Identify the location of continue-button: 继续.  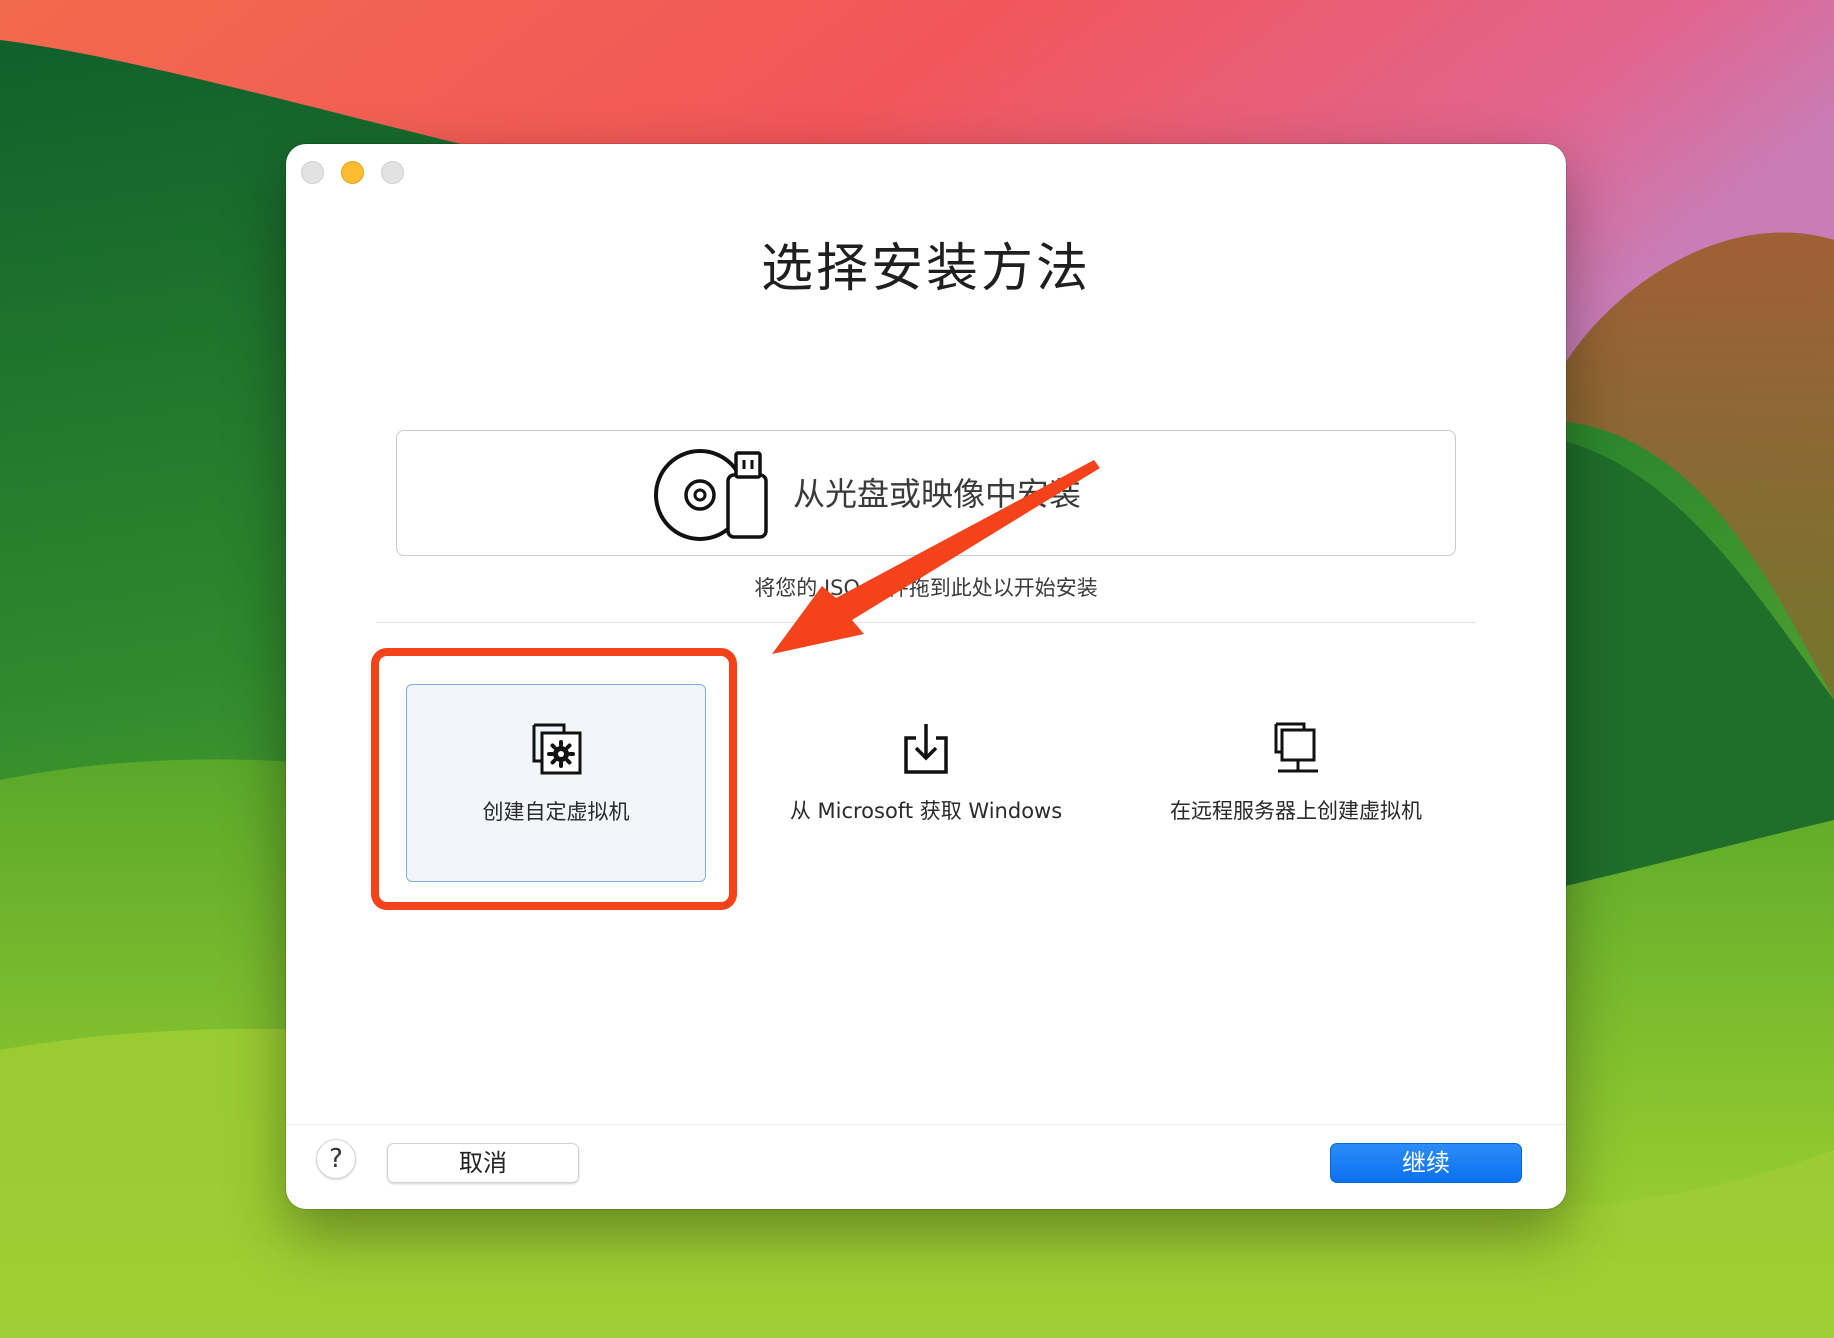
(1426, 1163).